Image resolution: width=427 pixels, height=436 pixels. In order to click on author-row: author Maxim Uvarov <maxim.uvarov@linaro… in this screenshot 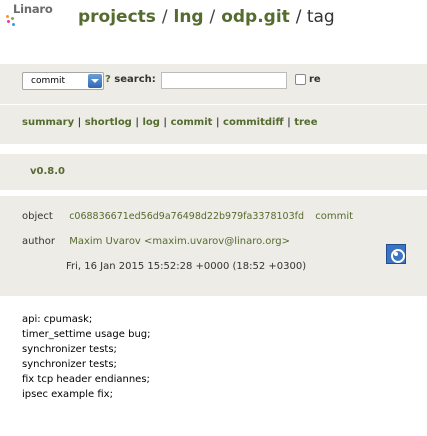, I will do `click(156, 241)`.